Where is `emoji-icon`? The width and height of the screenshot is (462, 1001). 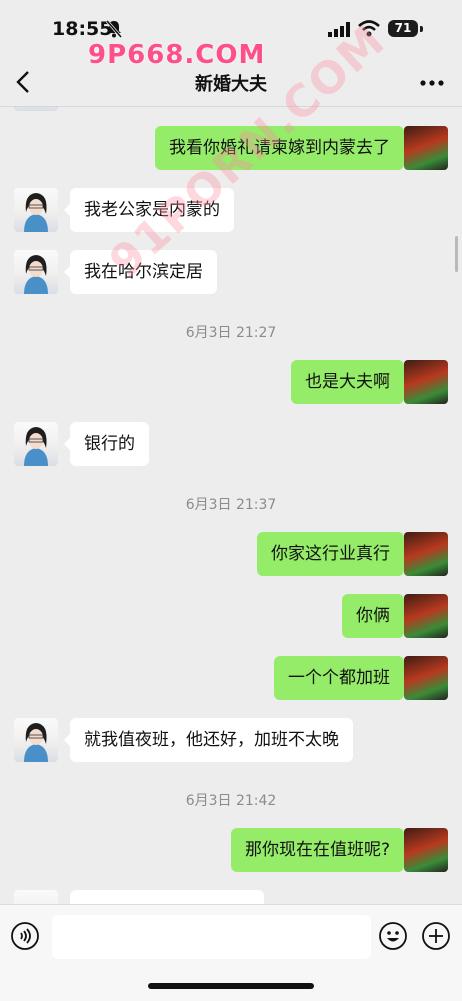
emoji-icon is located at coordinates (393, 936).